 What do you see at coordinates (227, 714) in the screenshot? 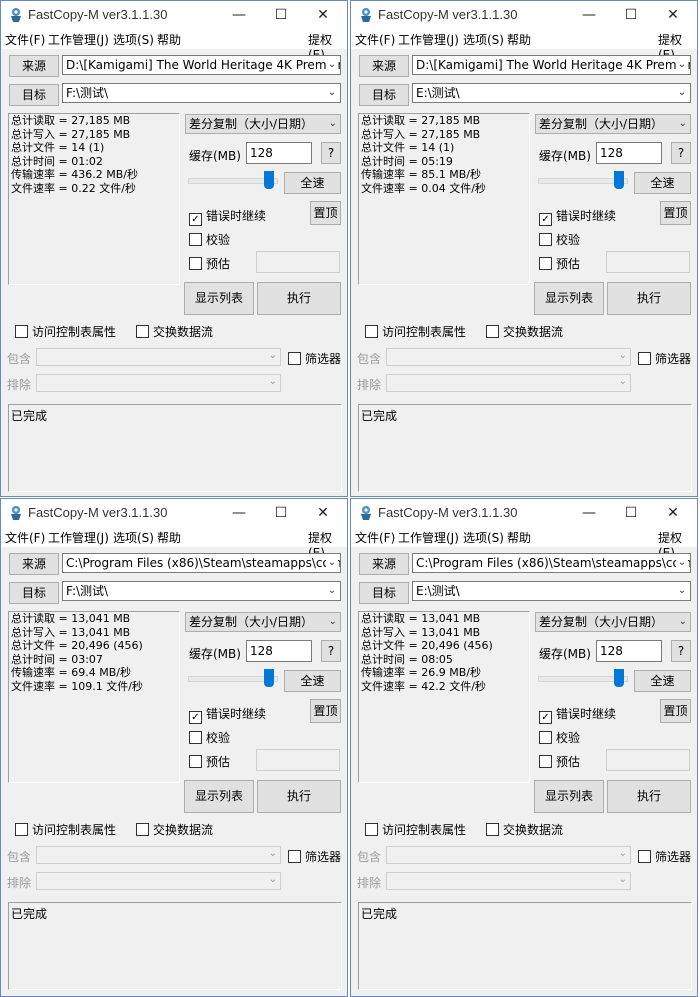
I see `continue-on-error-checkbox: ✓ 错误时继续` at bounding box center [227, 714].